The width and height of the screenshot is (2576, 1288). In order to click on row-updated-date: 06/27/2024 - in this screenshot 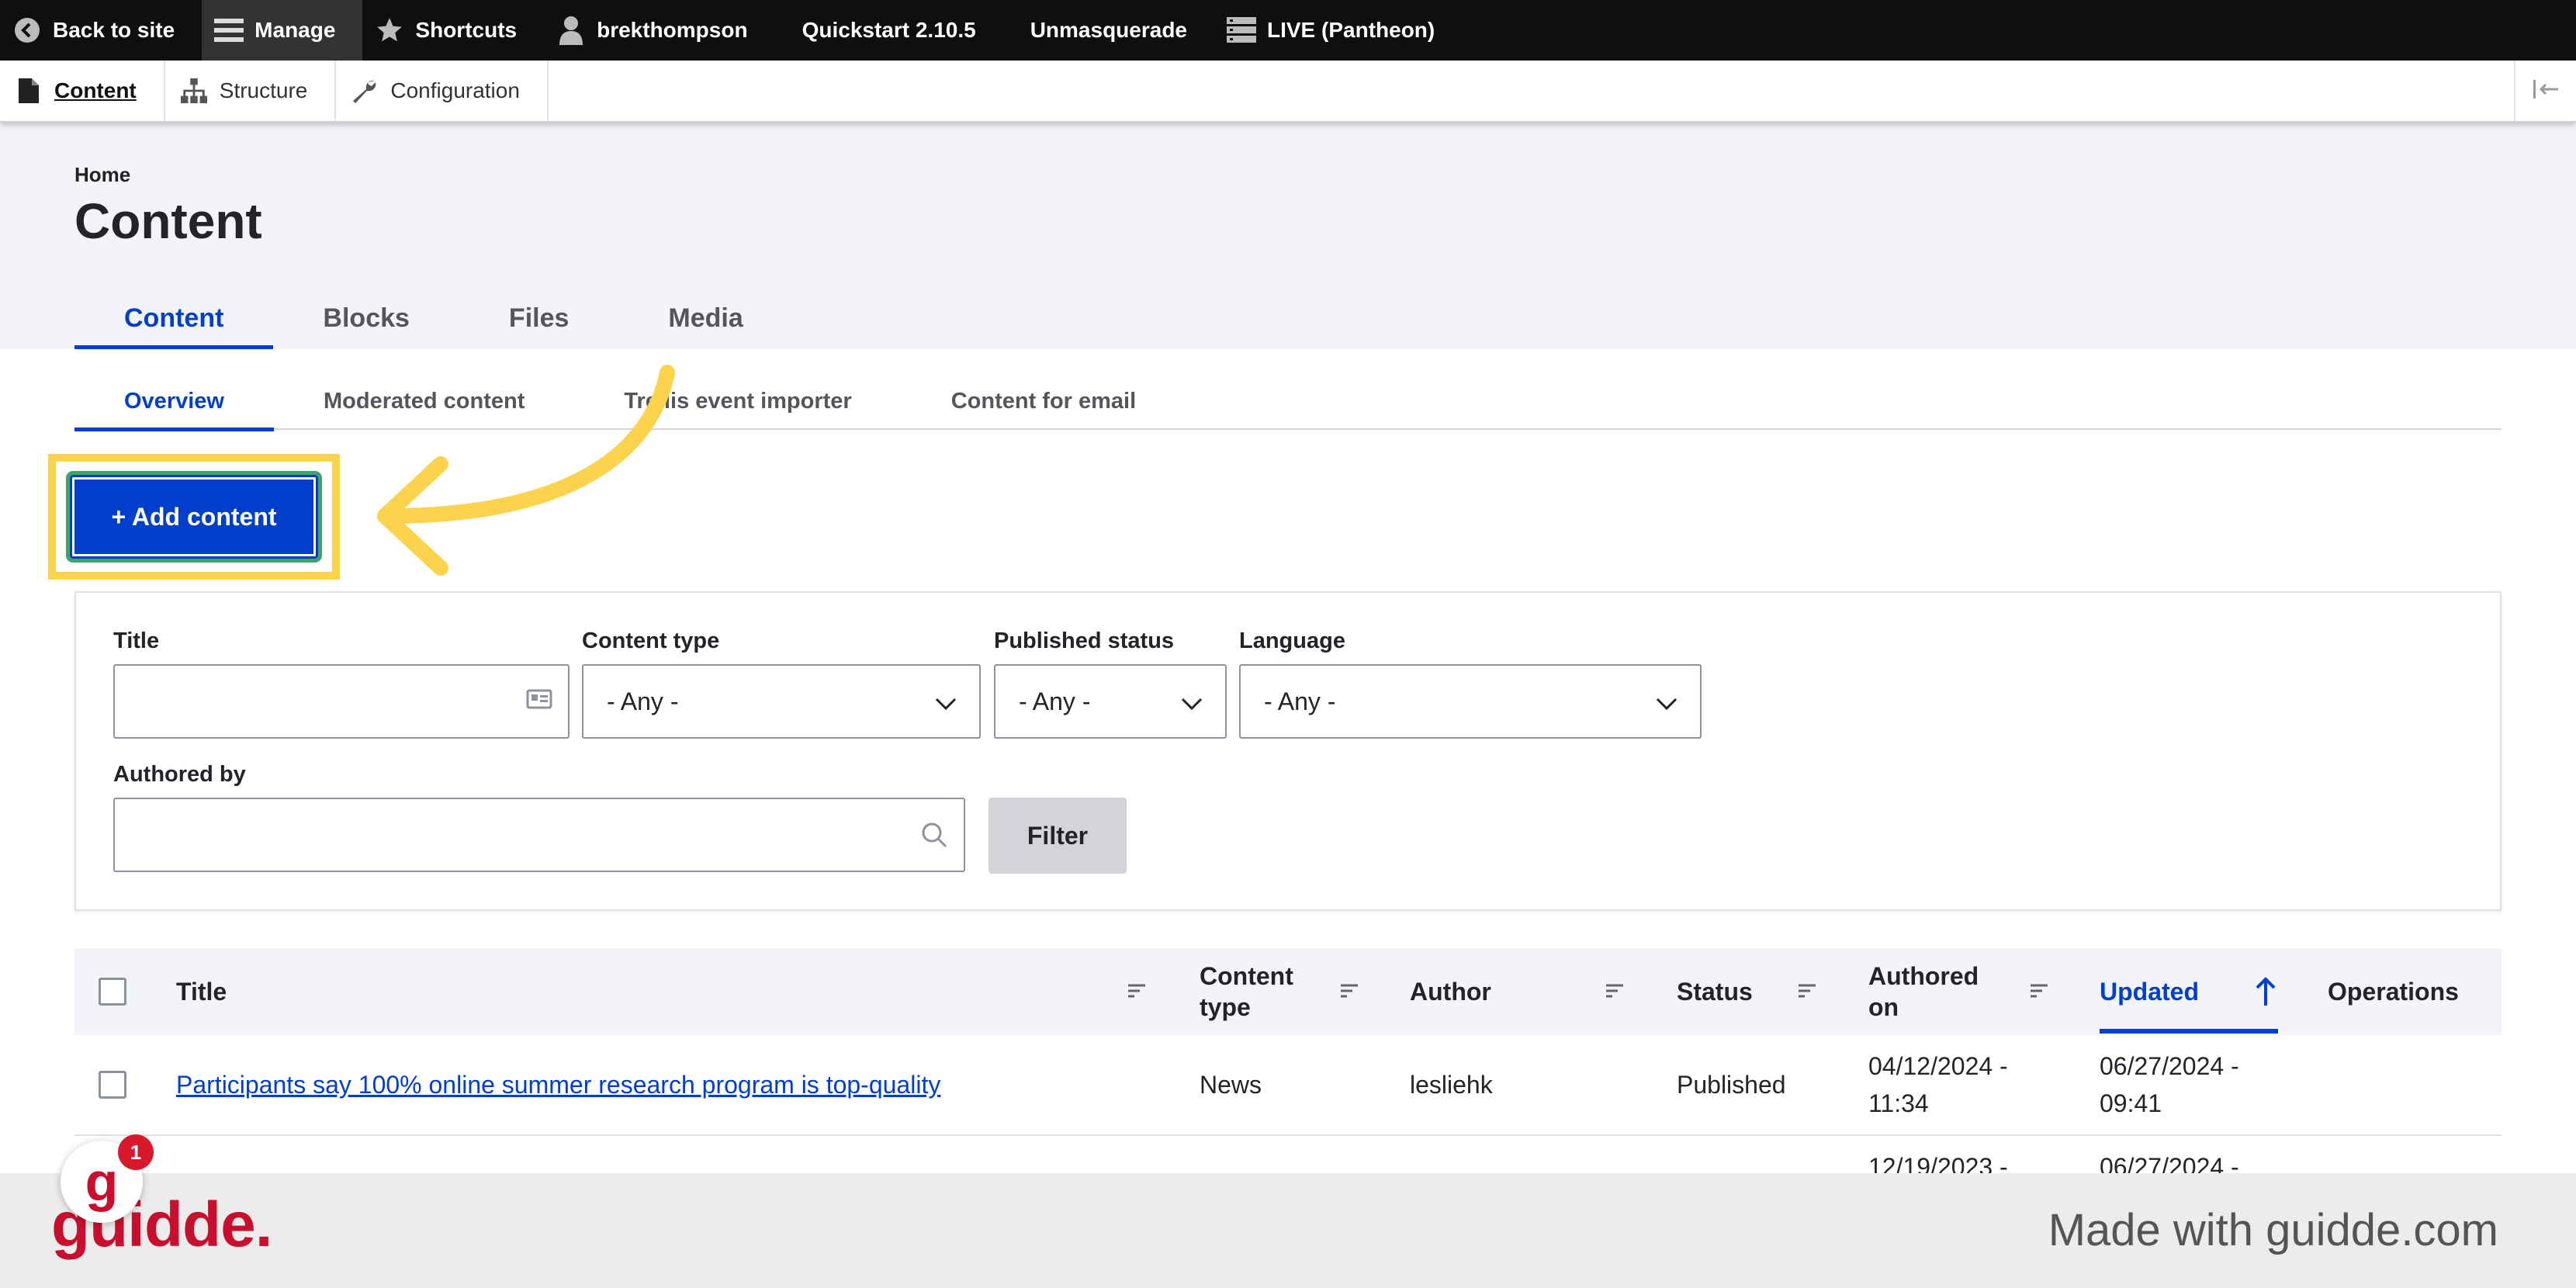, I will do `click(2169, 1066)`.